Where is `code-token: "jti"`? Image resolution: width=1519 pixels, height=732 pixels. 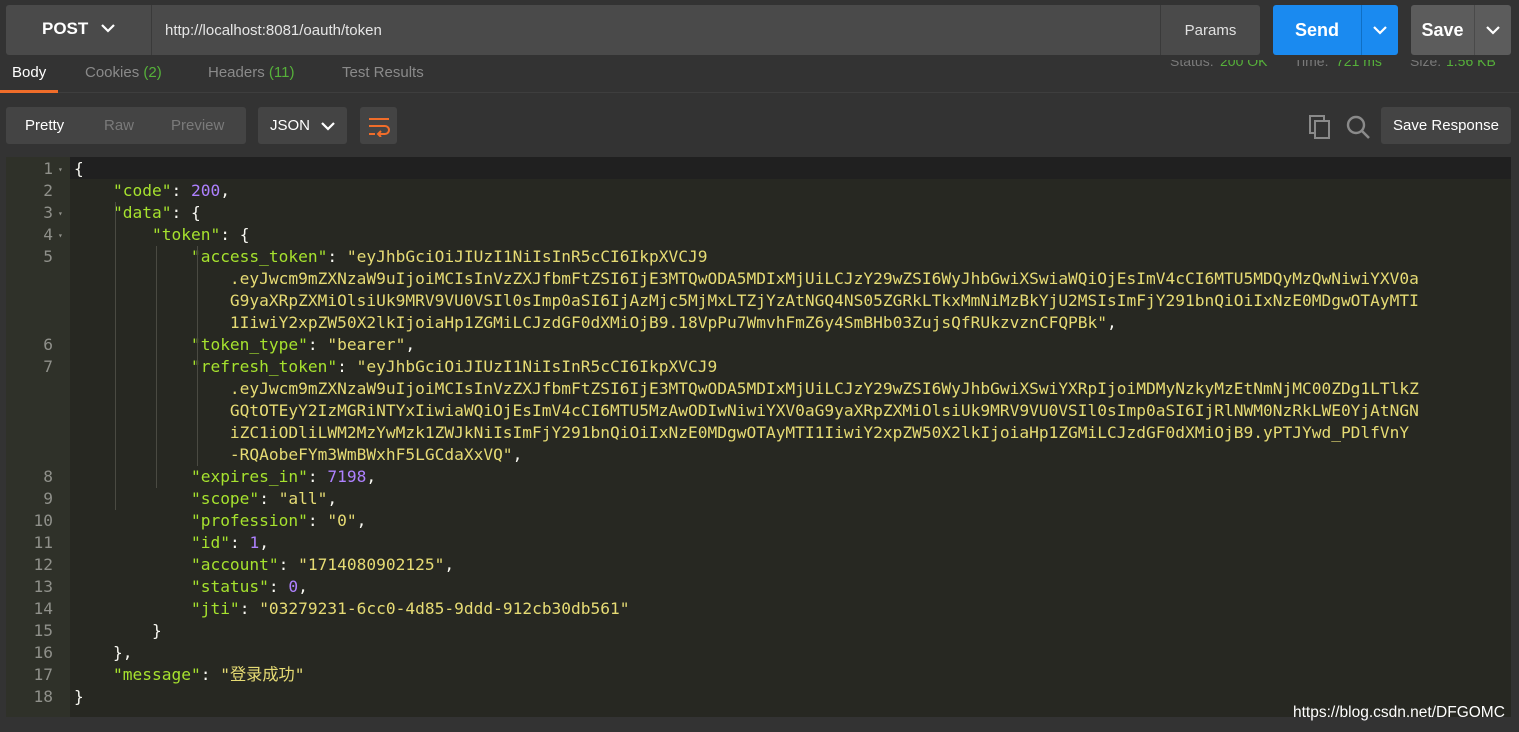 code-token: "jti" is located at coordinates (215, 608).